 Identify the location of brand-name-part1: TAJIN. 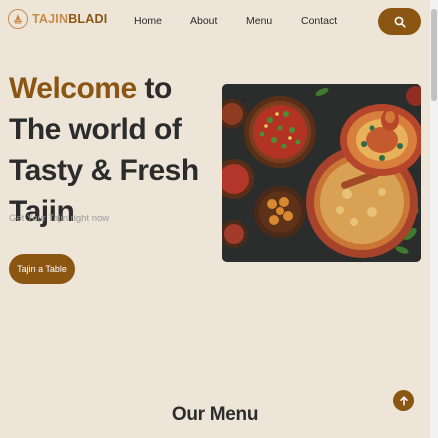
(50, 19).